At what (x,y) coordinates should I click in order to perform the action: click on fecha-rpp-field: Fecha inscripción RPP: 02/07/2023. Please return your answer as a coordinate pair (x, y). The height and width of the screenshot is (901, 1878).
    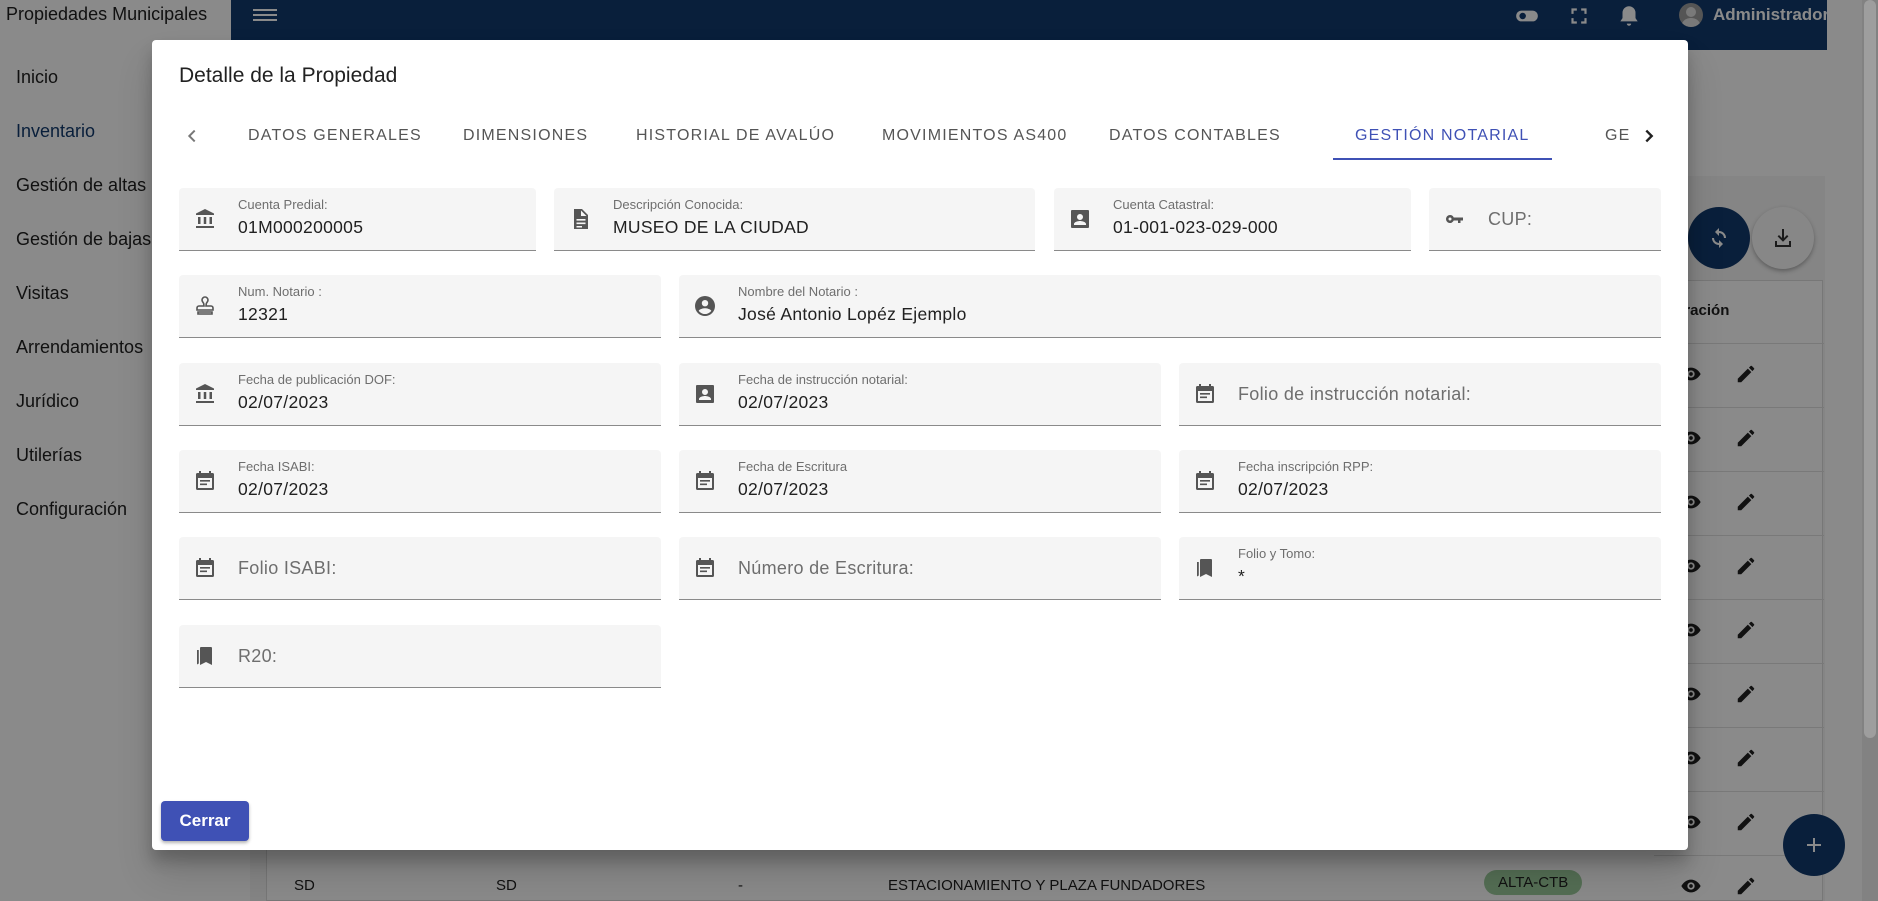
    Looking at the image, I should click on (1420, 481).